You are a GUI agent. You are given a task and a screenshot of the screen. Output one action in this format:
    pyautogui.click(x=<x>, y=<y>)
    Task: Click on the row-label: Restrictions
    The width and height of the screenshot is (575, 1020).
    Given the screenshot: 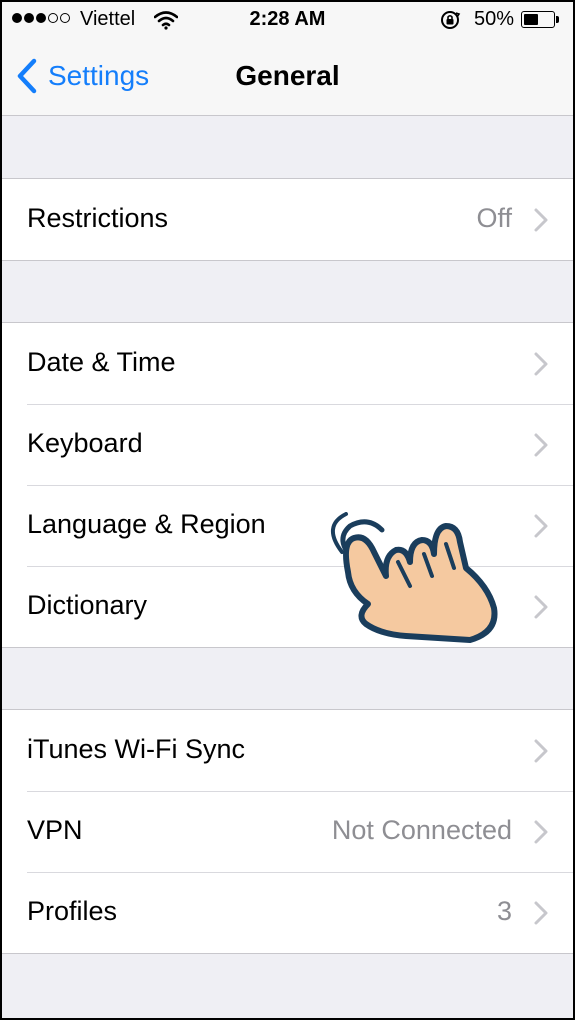 What is the action you would take?
    pyautogui.click(x=98, y=218)
    